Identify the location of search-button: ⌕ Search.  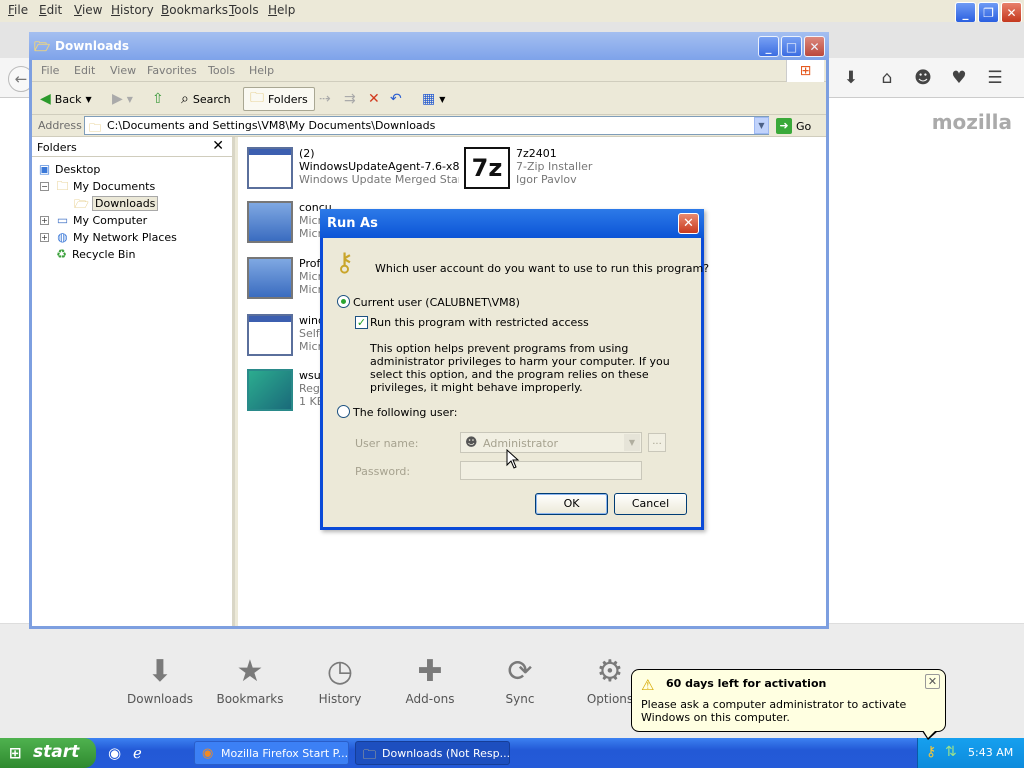
(206, 99).